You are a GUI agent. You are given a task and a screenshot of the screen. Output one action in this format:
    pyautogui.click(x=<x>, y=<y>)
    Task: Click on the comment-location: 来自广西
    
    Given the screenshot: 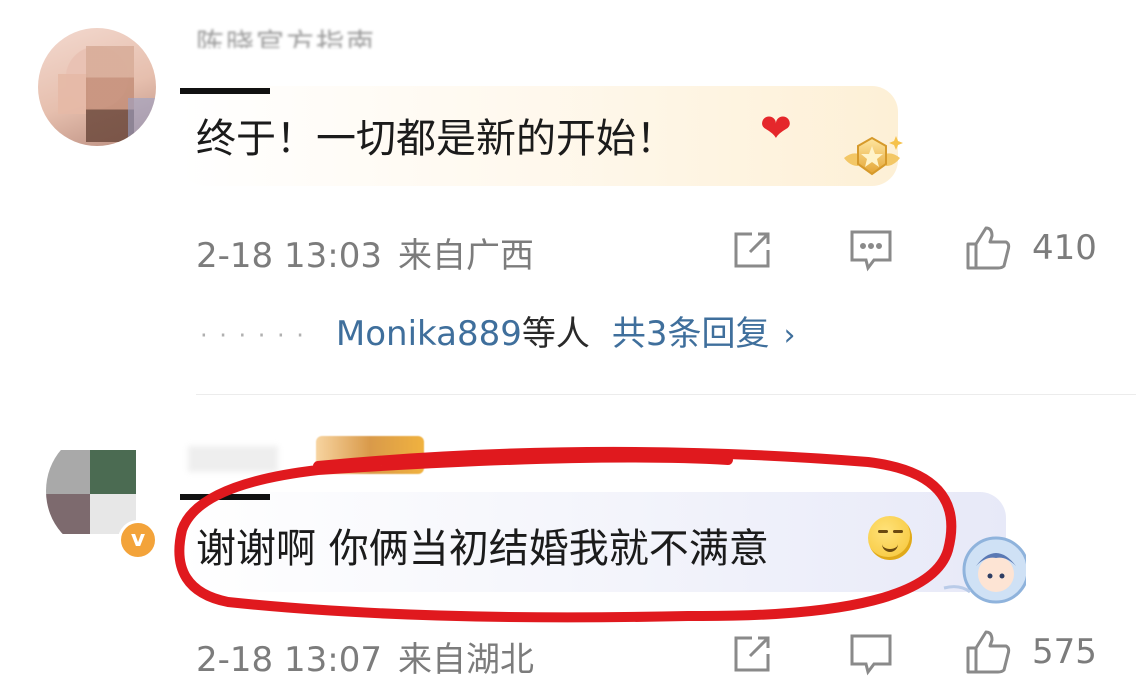 What is the action you would take?
    pyautogui.click(x=465, y=256)
    